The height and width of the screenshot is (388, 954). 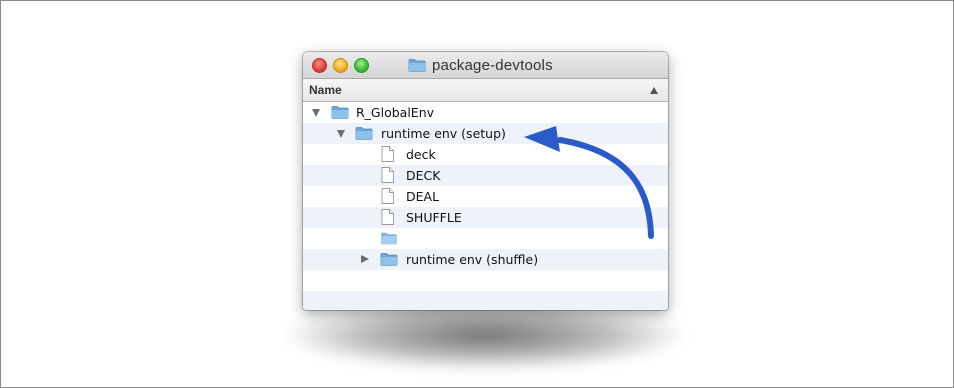 I want to click on tree-row-deal: DEAL, so click(x=485, y=196).